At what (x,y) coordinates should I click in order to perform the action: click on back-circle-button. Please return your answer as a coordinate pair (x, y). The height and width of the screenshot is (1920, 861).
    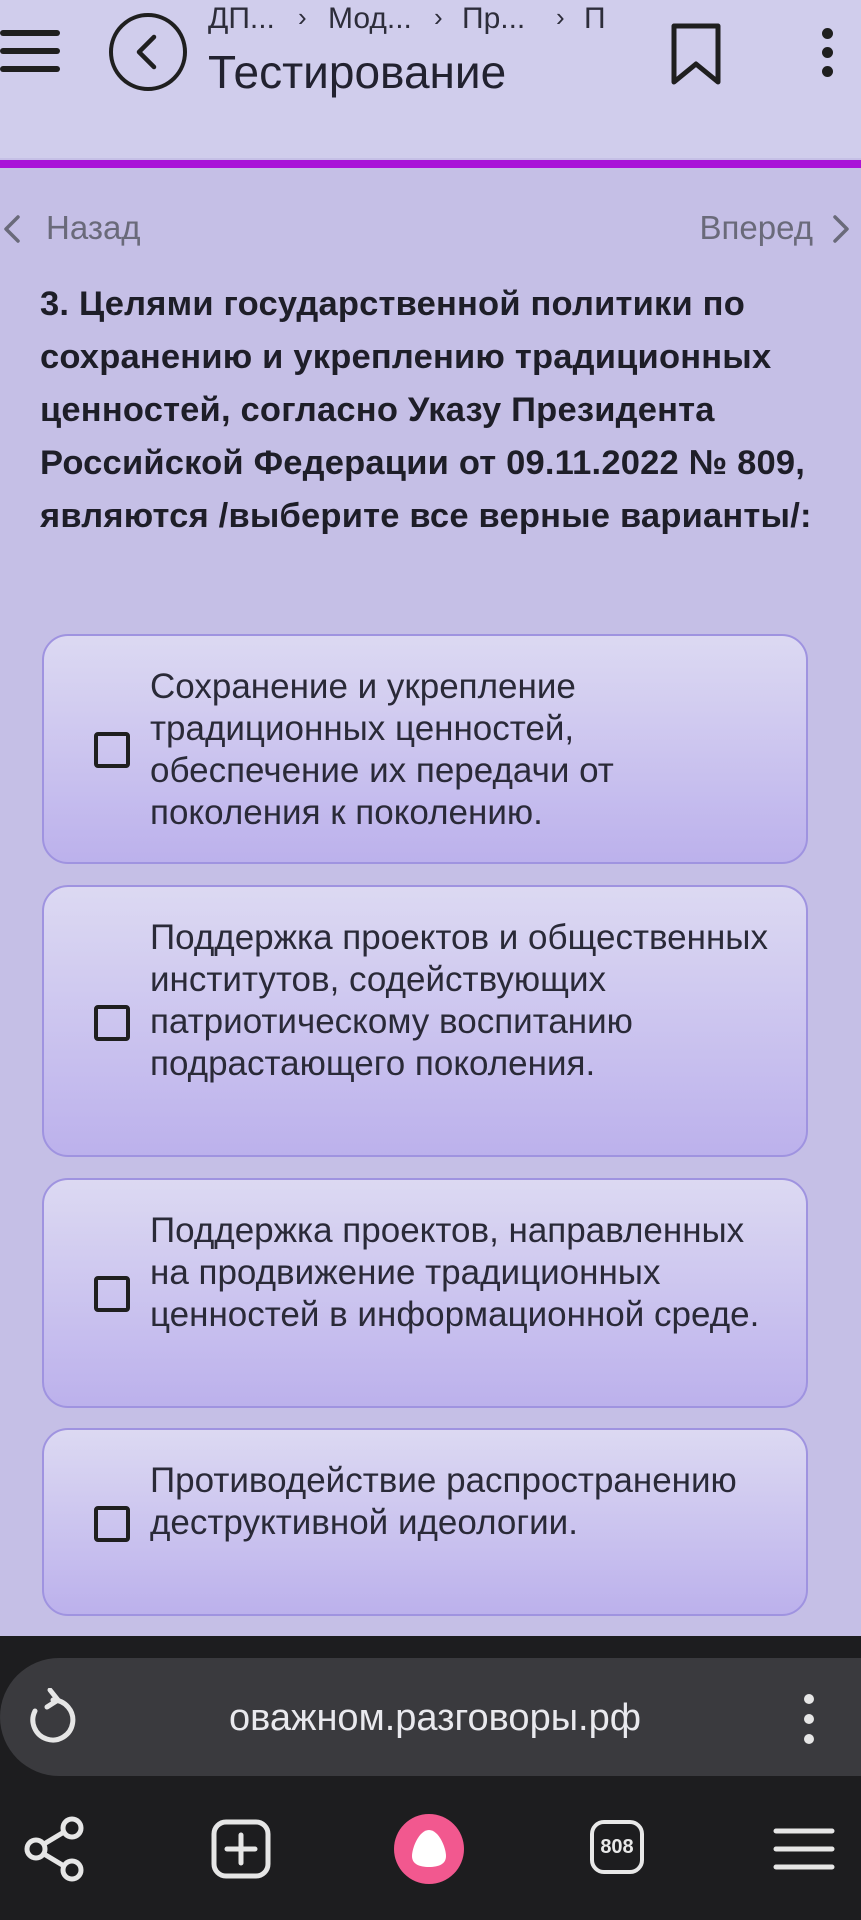
    Looking at the image, I should click on (148, 52).